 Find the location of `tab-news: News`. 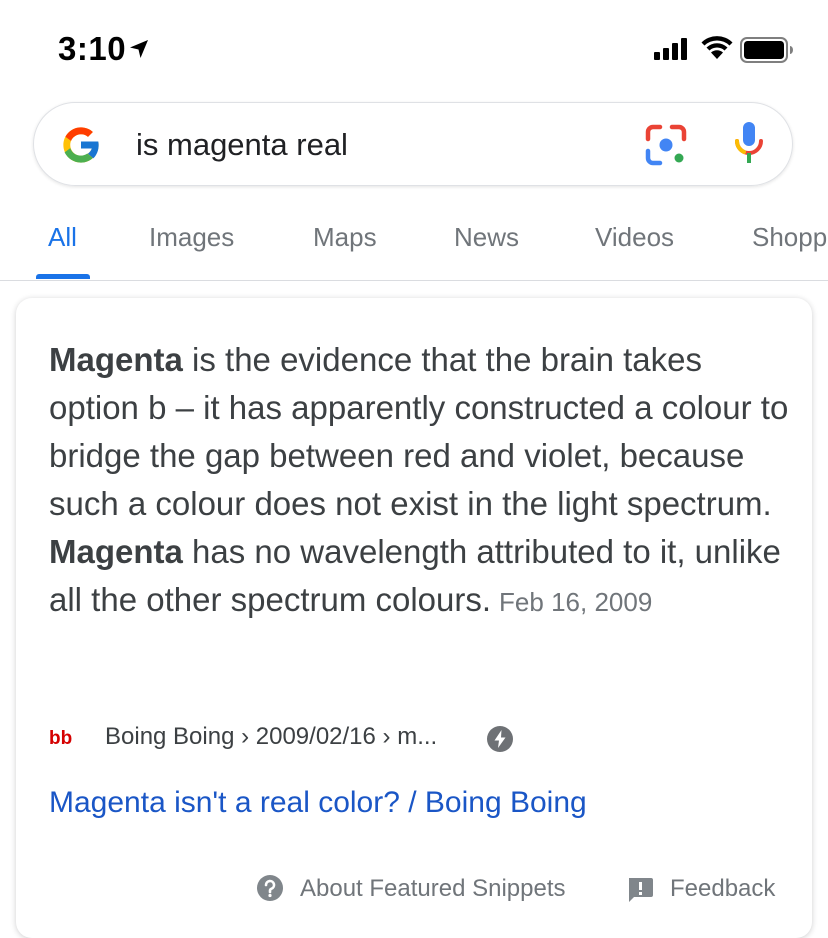

tab-news: News is located at coordinates (486, 237).